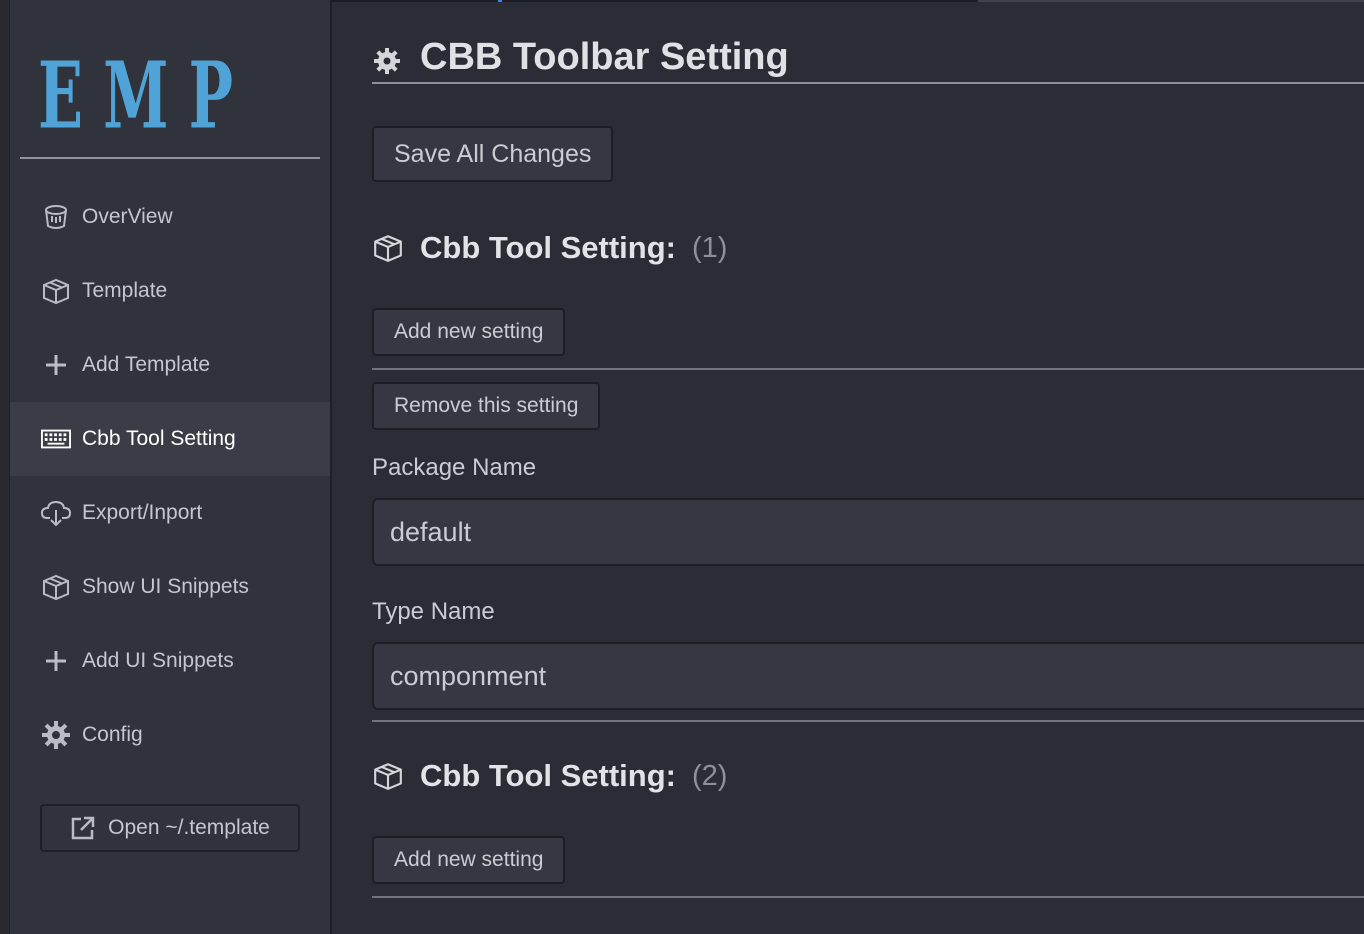 The image size is (1364, 934). Describe the element at coordinates (165, 586) in the screenshot. I see `sidebar-item-label: Show UI Snippets` at that location.